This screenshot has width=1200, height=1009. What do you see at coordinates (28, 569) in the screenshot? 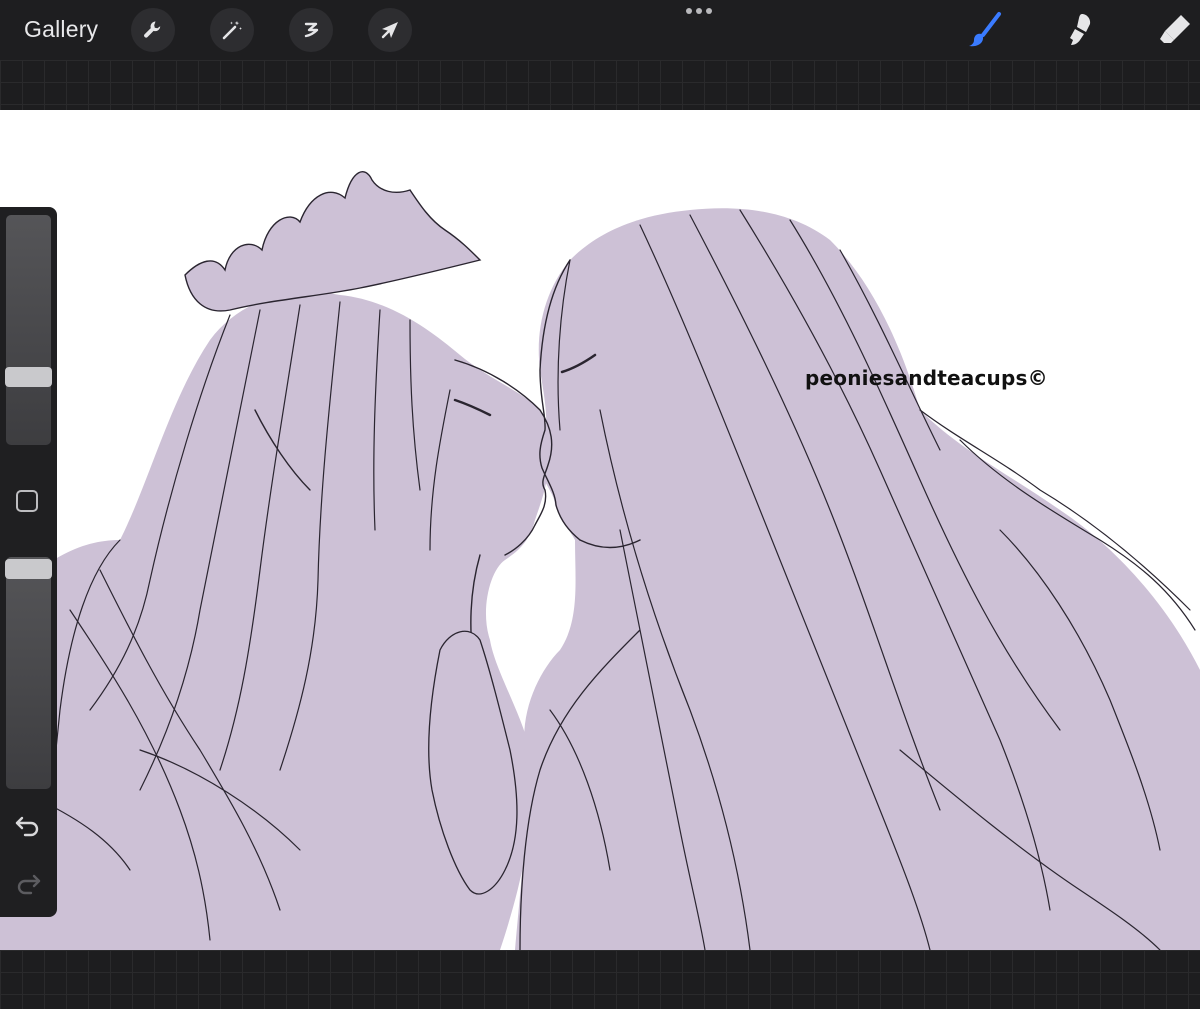
I see `opacity-thumb` at bounding box center [28, 569].